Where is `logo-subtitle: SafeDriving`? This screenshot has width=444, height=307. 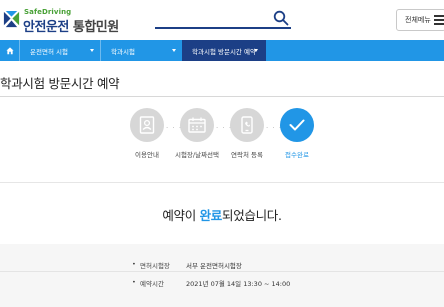
logo-subtitle: SafeDriving is located at coordinates (48, 12).